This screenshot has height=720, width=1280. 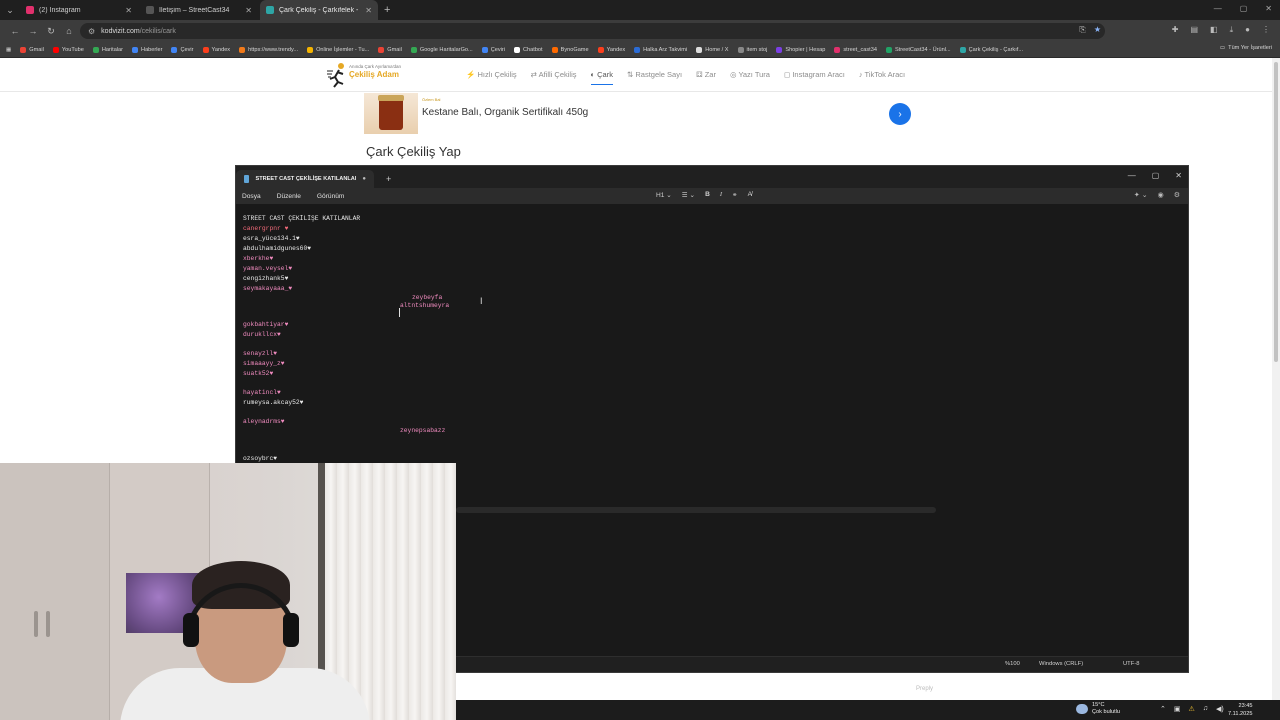 What do you see at coordinates (706, 77) in the screenshot?
I see `nav-zar: ⚃ Zar` at bounding box center [706, 77].